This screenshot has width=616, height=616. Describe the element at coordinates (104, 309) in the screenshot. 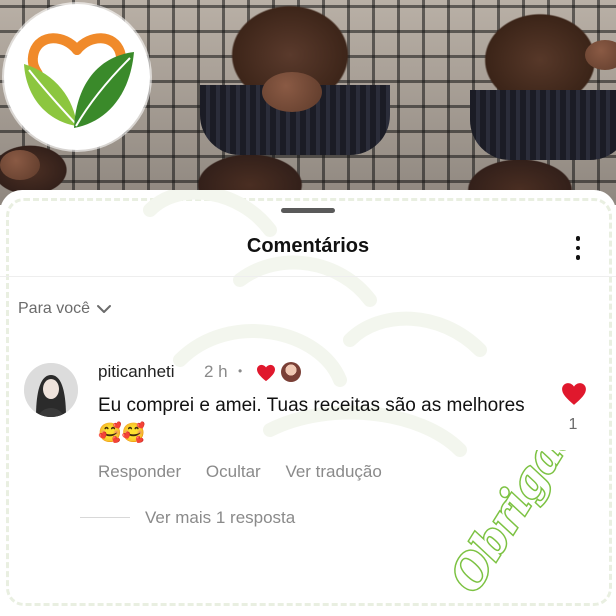

I see `chevron-down-icon` at that location.